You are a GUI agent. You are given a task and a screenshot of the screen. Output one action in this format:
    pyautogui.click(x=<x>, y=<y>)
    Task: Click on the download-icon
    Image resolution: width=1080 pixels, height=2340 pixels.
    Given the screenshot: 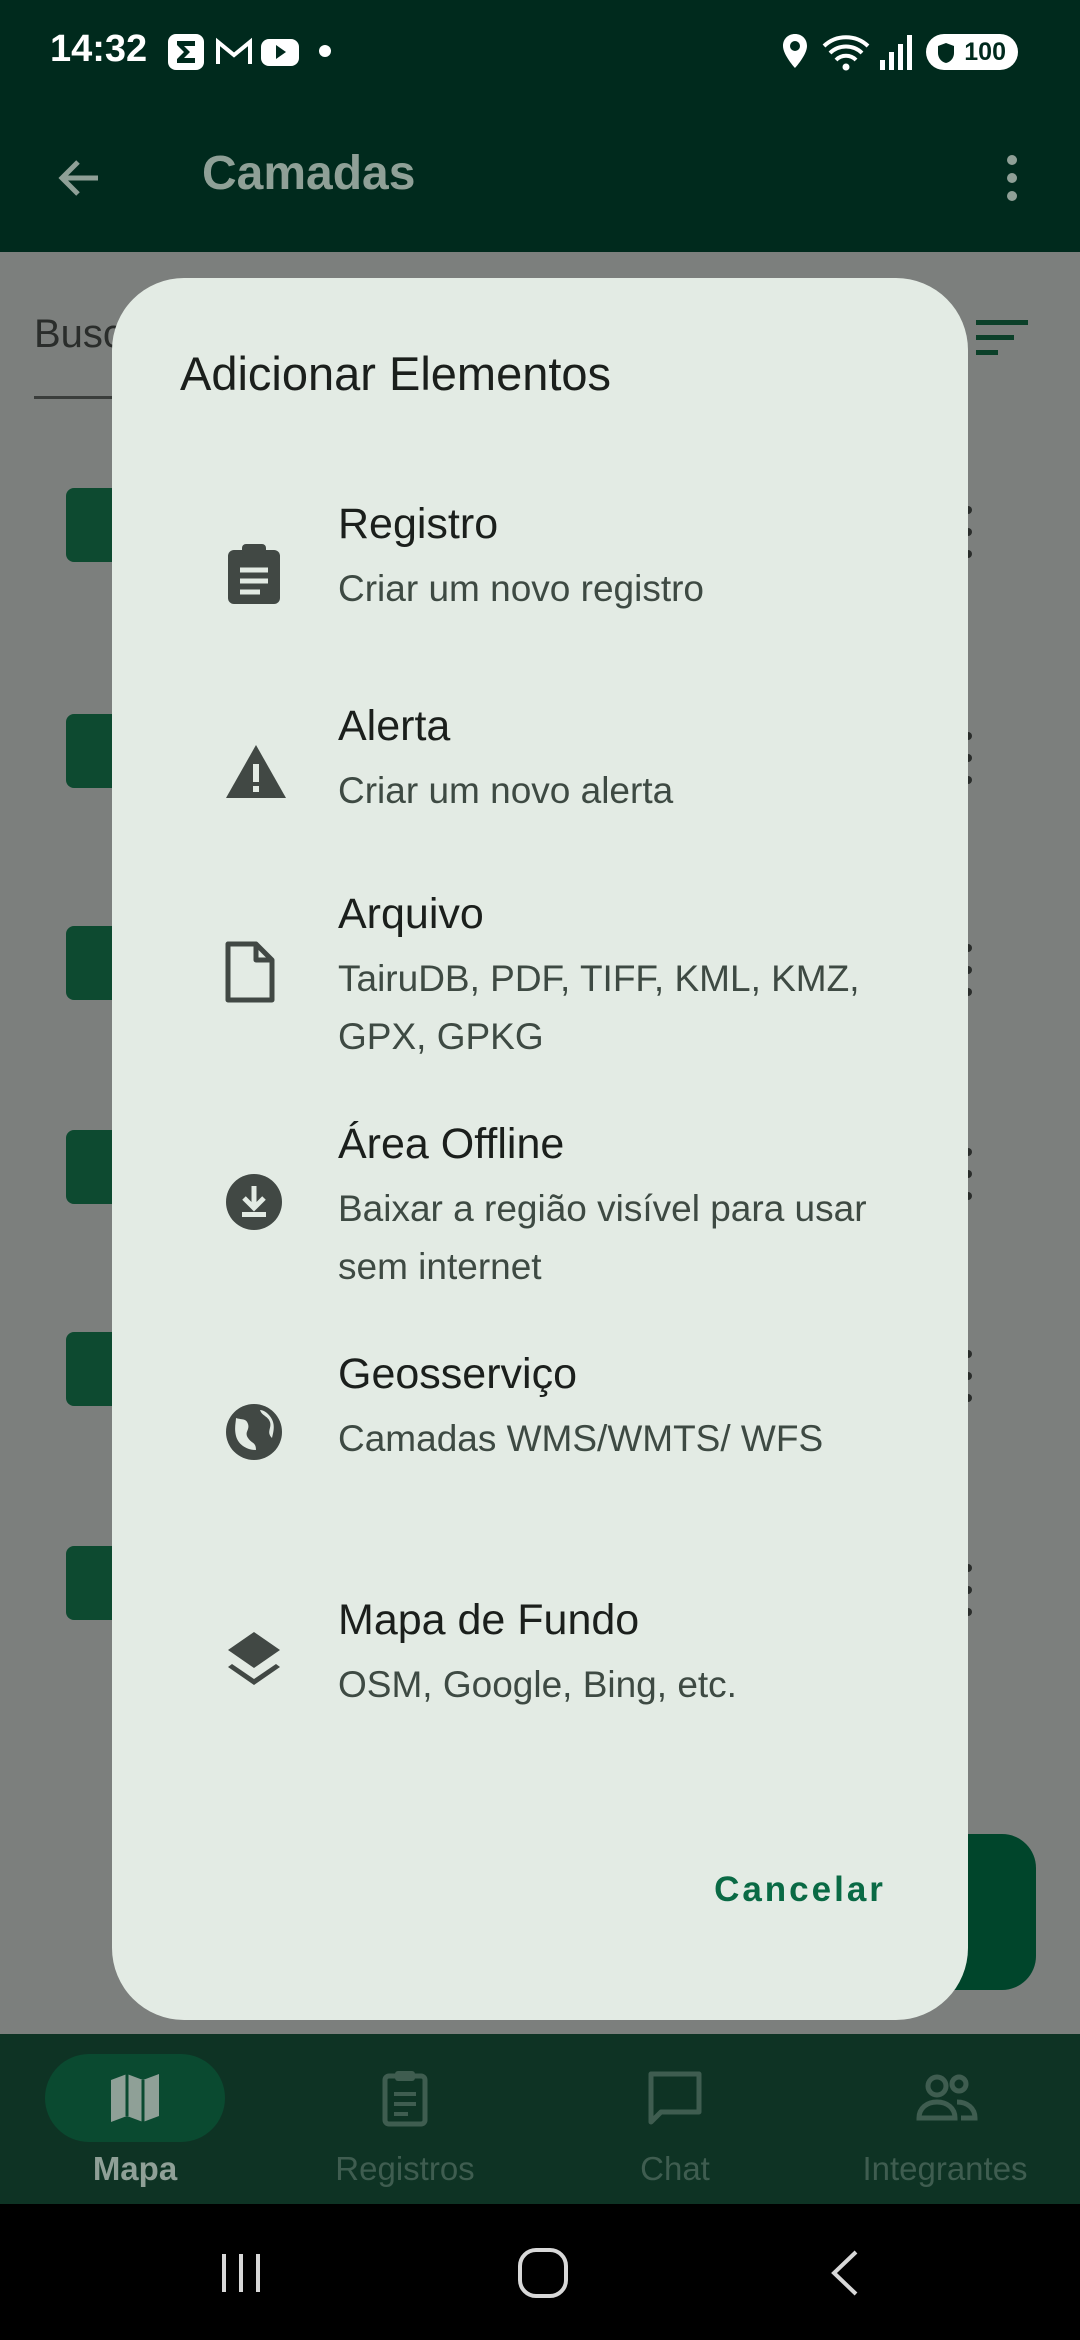 What is the action you would take?
    pyautogui.click(x=254, y=1202)
    